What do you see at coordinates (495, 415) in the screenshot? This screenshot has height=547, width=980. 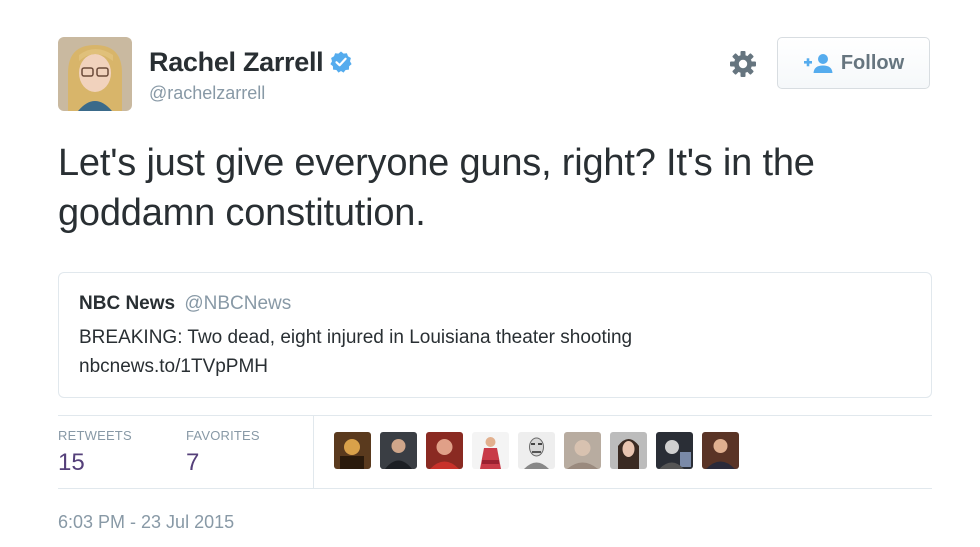 I see `stats-divider-top` at bounding box center [495, 415].